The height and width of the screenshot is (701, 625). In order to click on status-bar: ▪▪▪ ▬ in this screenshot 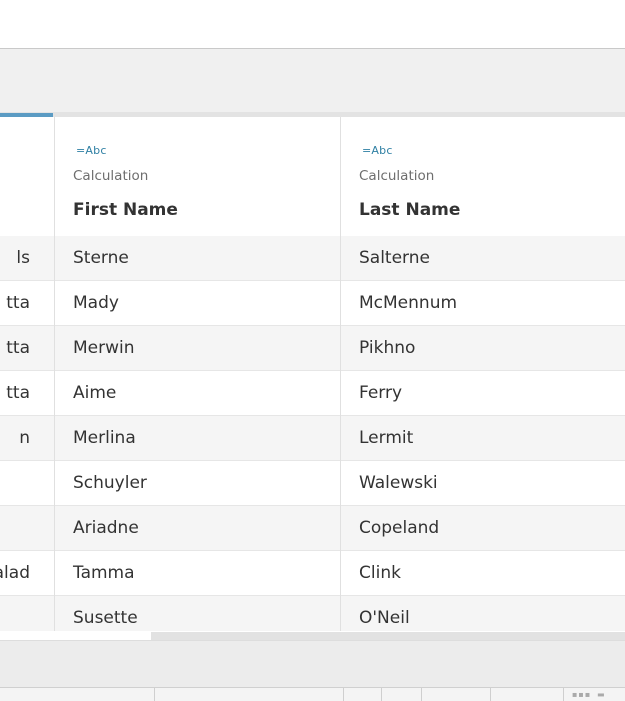, I will do `click(312, 694)`.